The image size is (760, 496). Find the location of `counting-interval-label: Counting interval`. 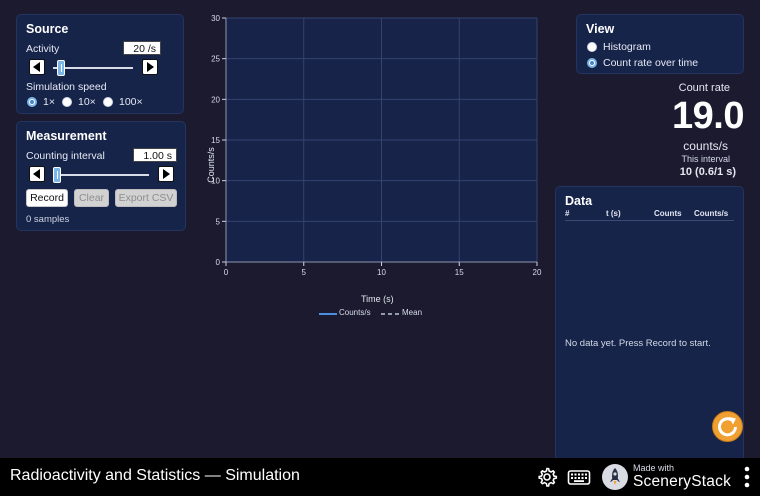

counting-interval-label: Counting interval is located at coordinates (65, 156).